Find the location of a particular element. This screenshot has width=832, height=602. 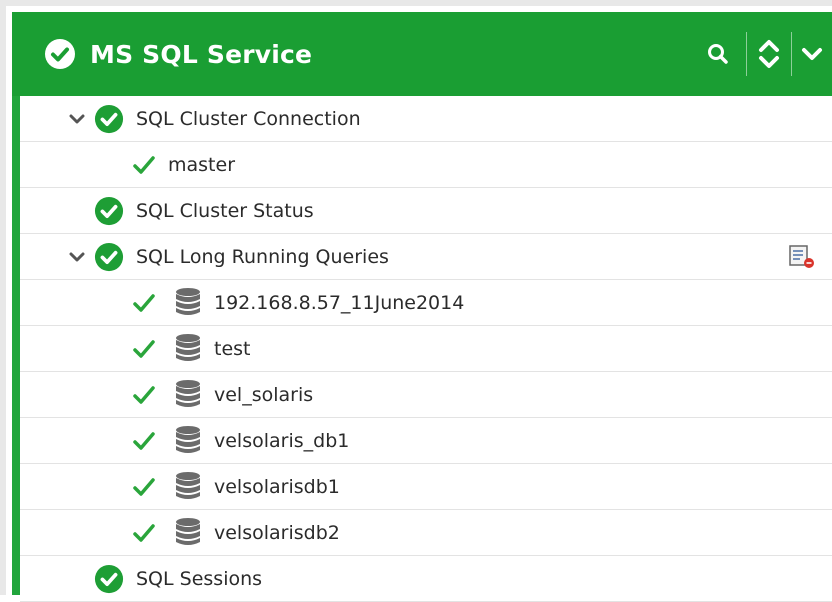

tree-node-db: velsolarisdb1 is located at coordinates (426, 487).